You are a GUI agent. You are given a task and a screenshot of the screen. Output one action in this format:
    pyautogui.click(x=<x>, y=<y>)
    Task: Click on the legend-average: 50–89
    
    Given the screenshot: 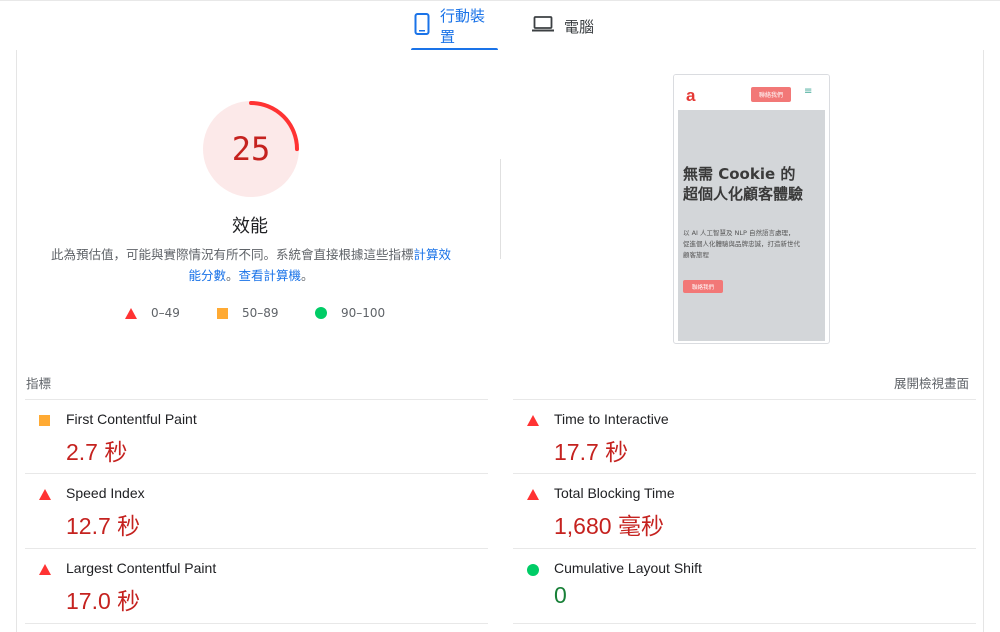 What is the action you would take?
    pyautogui.click(x=248, y=313)
    